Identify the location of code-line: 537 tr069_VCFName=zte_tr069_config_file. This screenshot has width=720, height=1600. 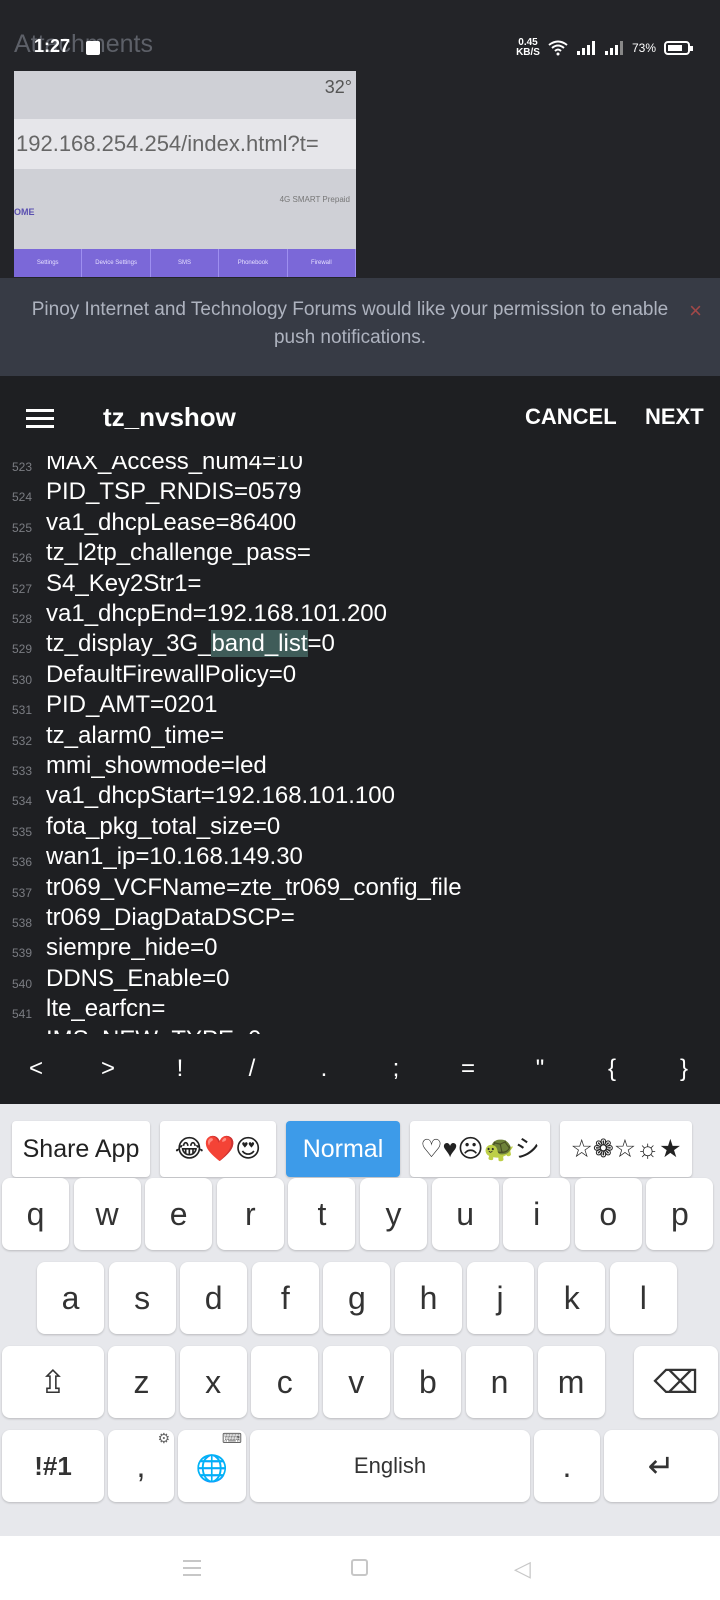
(360, 887).